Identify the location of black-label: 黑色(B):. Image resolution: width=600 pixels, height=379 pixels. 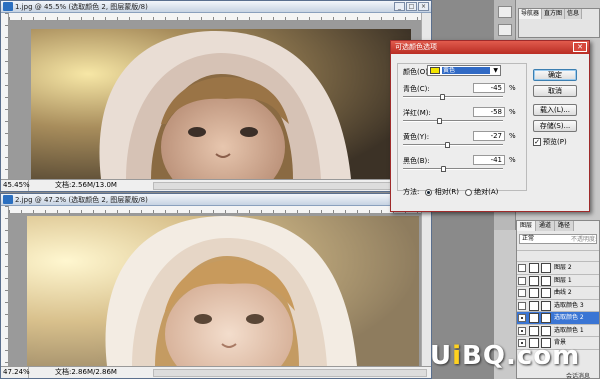
(416, 161).